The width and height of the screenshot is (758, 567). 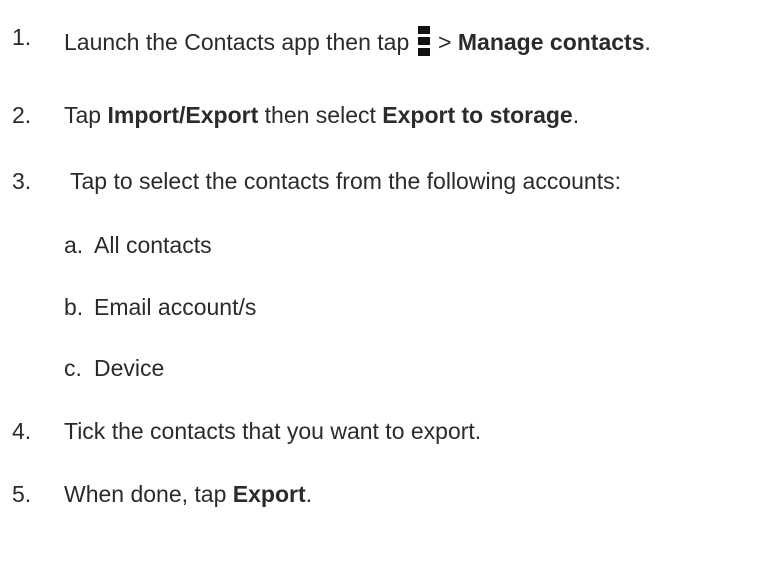 I want to click on step-number: 5., so click(x=22, y=494).